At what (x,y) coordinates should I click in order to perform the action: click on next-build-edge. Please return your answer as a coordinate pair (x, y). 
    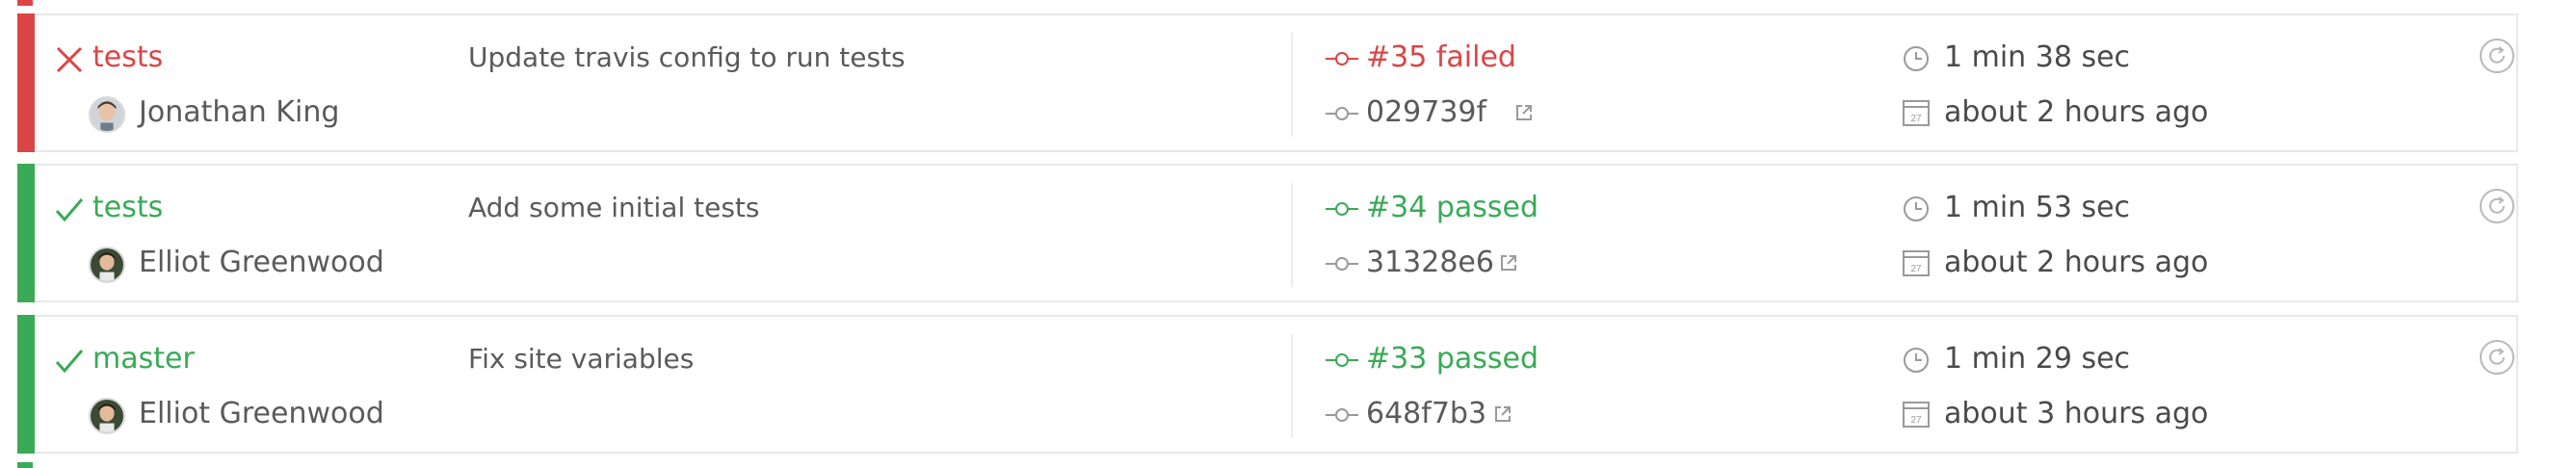
    Looking at the image, I should click on (25, 465).